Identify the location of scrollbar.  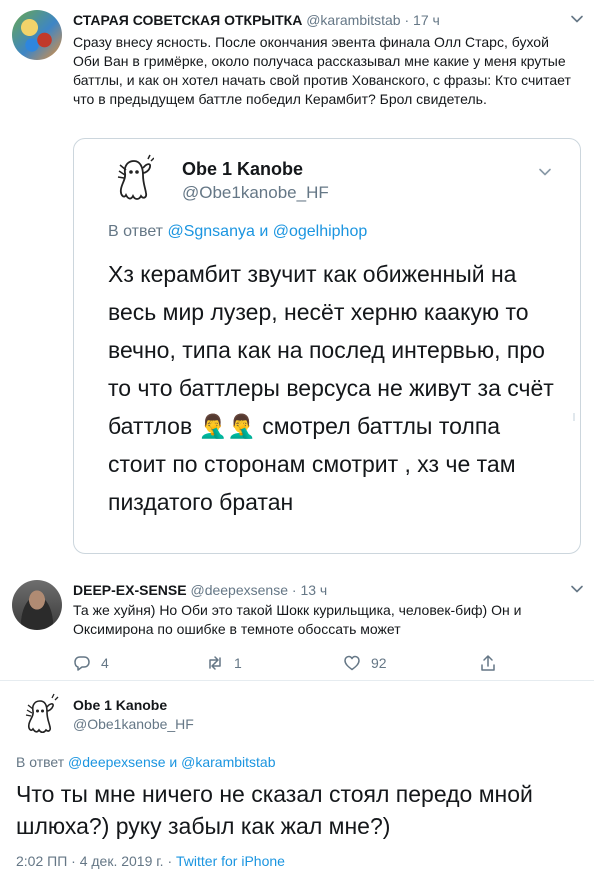
(574, 417).